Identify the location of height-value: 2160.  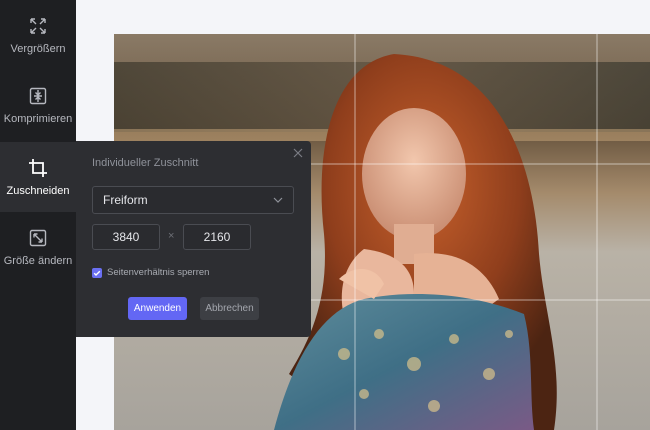
(217, 237).